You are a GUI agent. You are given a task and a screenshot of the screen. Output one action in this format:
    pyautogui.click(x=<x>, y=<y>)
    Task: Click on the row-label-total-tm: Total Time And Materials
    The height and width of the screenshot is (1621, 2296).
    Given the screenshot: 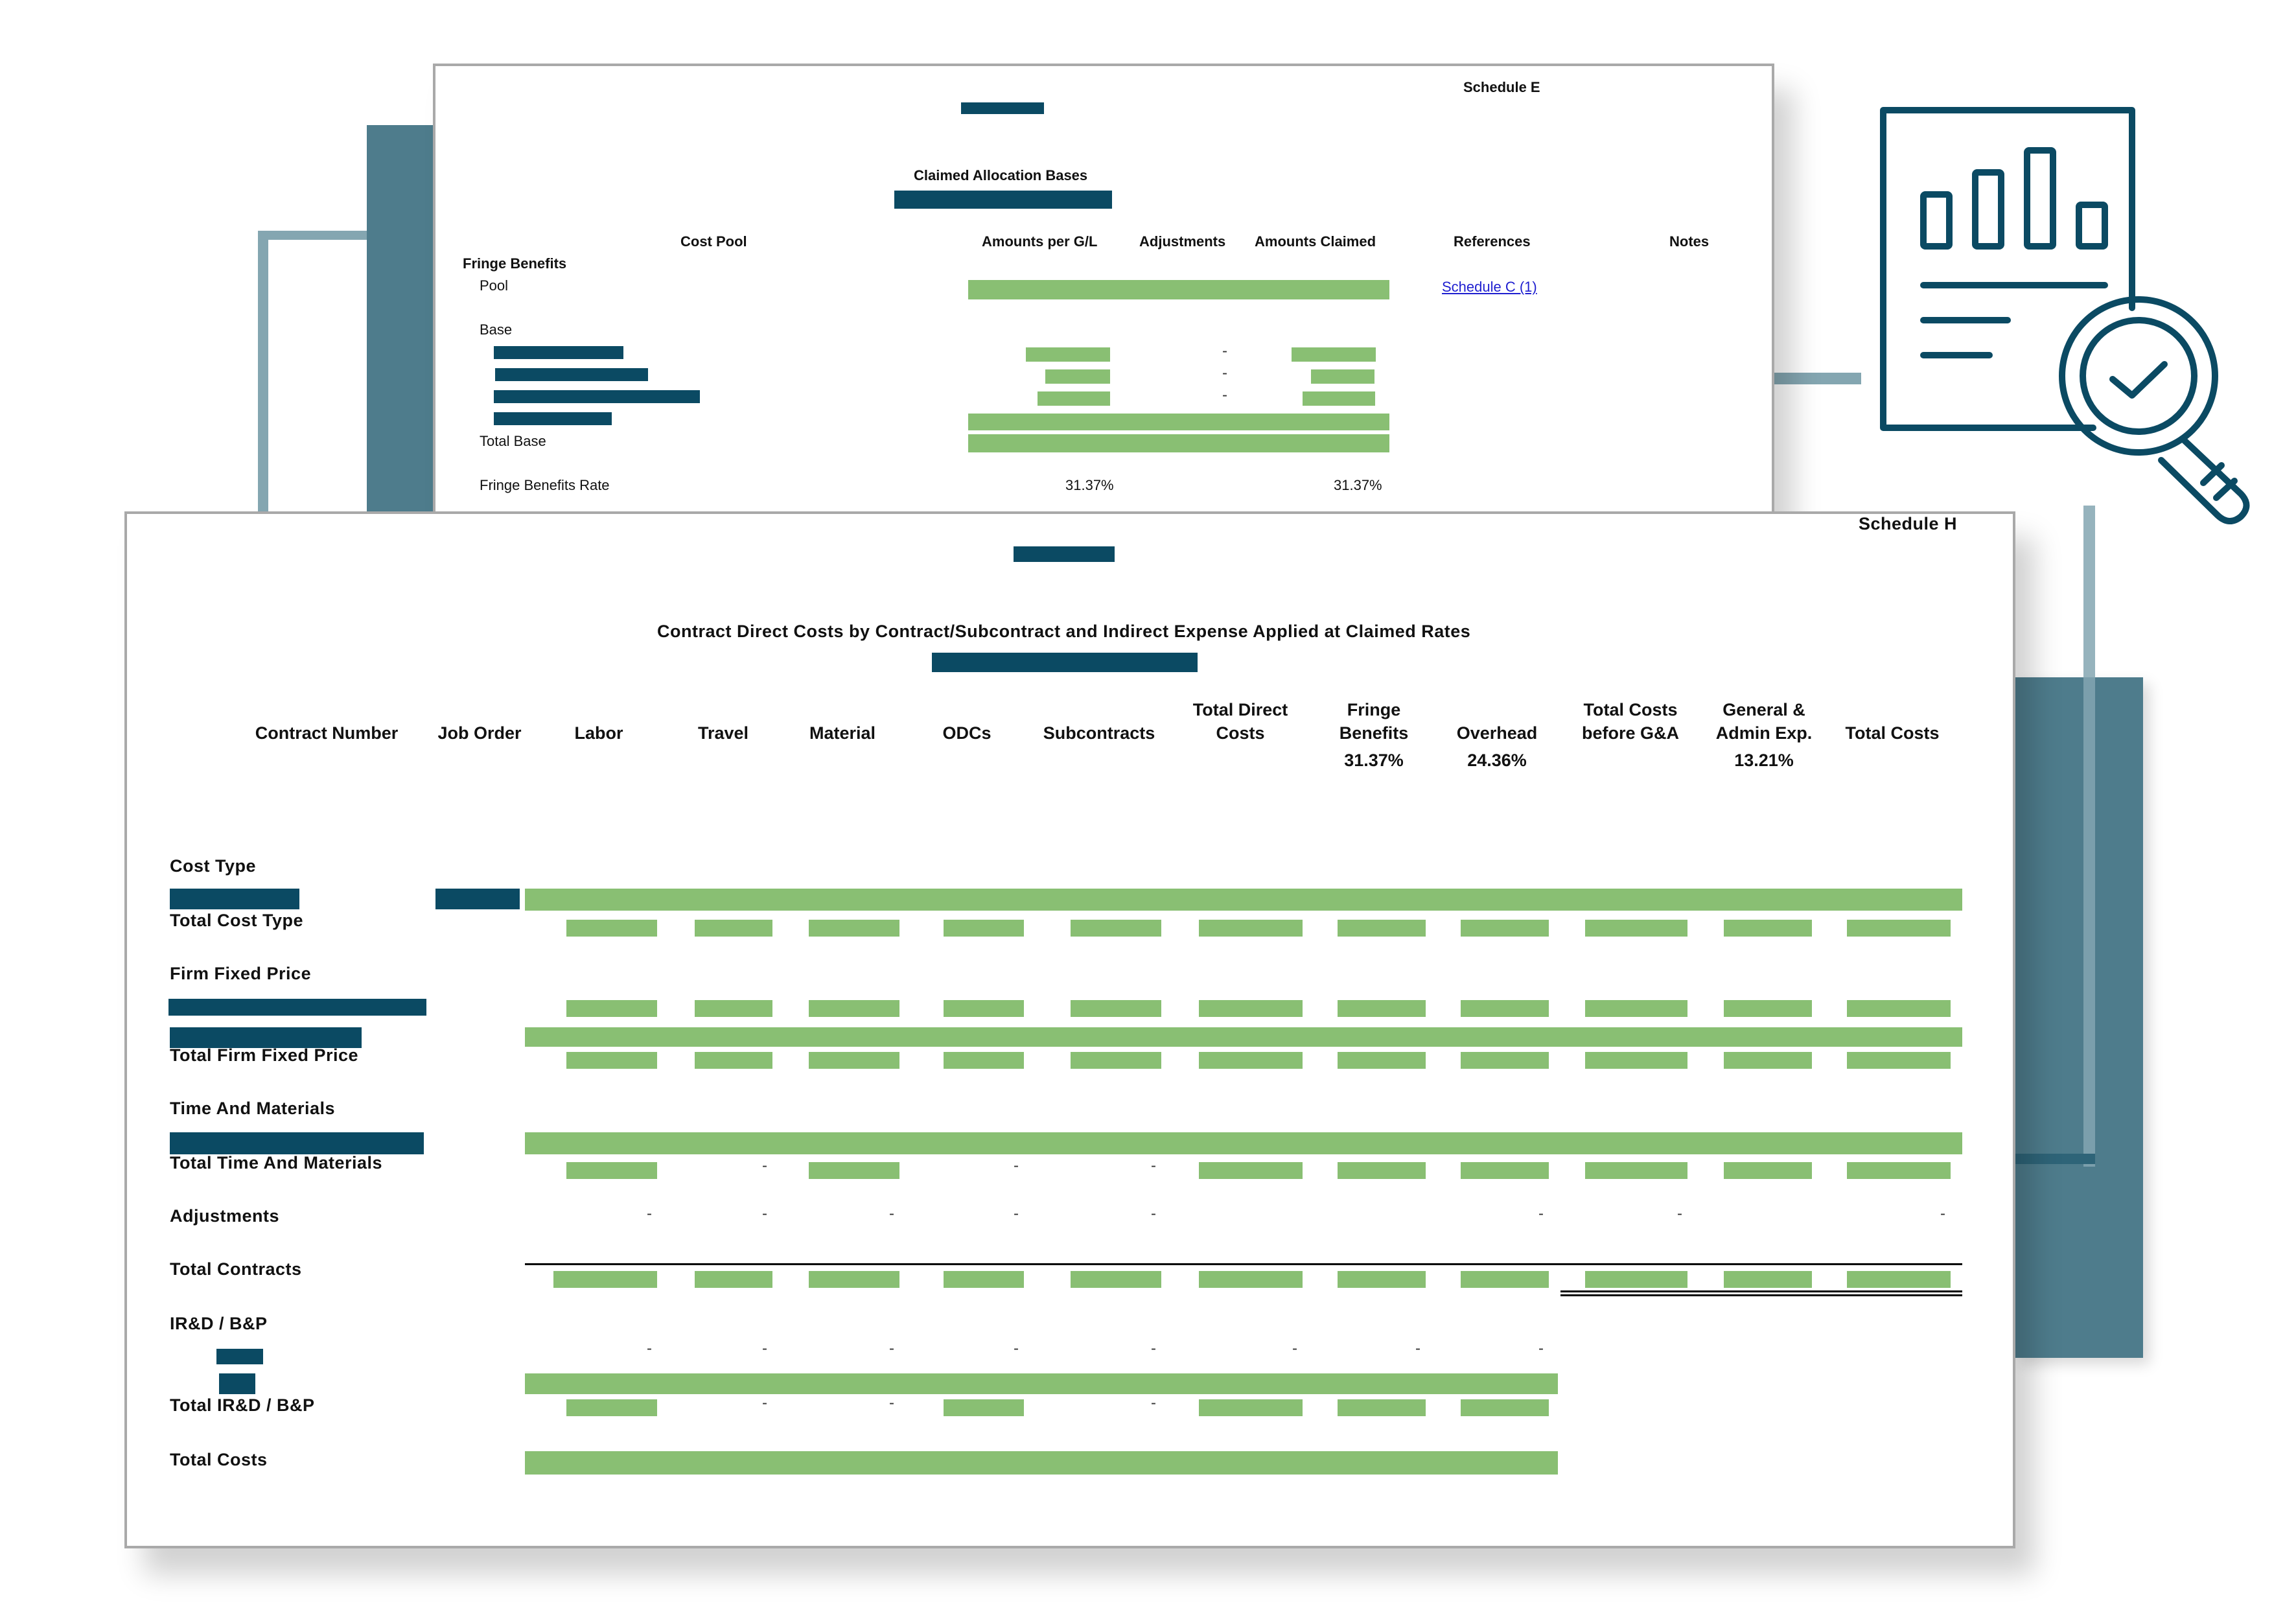 What is the action you would take?
    pyautogui.click(x=276, y=1162)
    